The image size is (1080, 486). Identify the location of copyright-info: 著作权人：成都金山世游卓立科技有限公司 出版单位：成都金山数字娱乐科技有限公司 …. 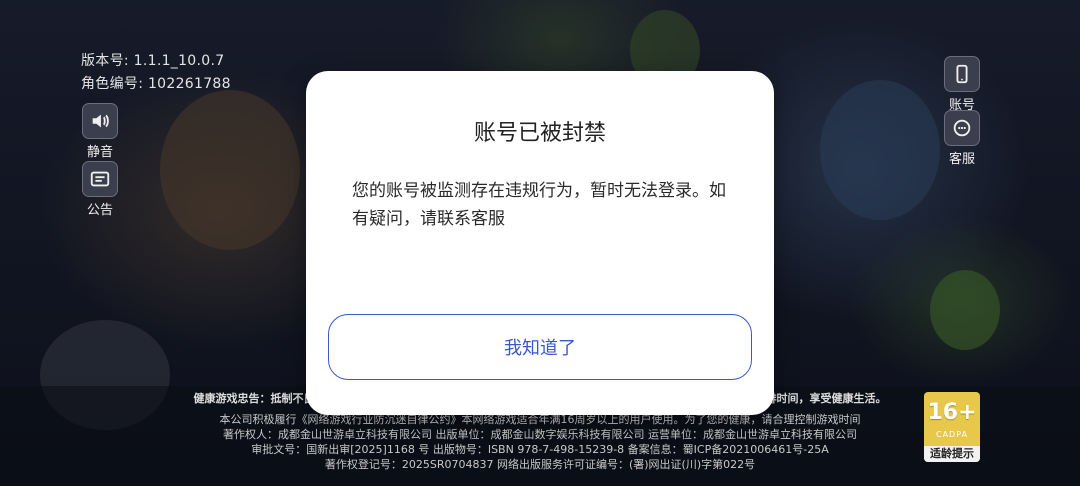
(540, 434).